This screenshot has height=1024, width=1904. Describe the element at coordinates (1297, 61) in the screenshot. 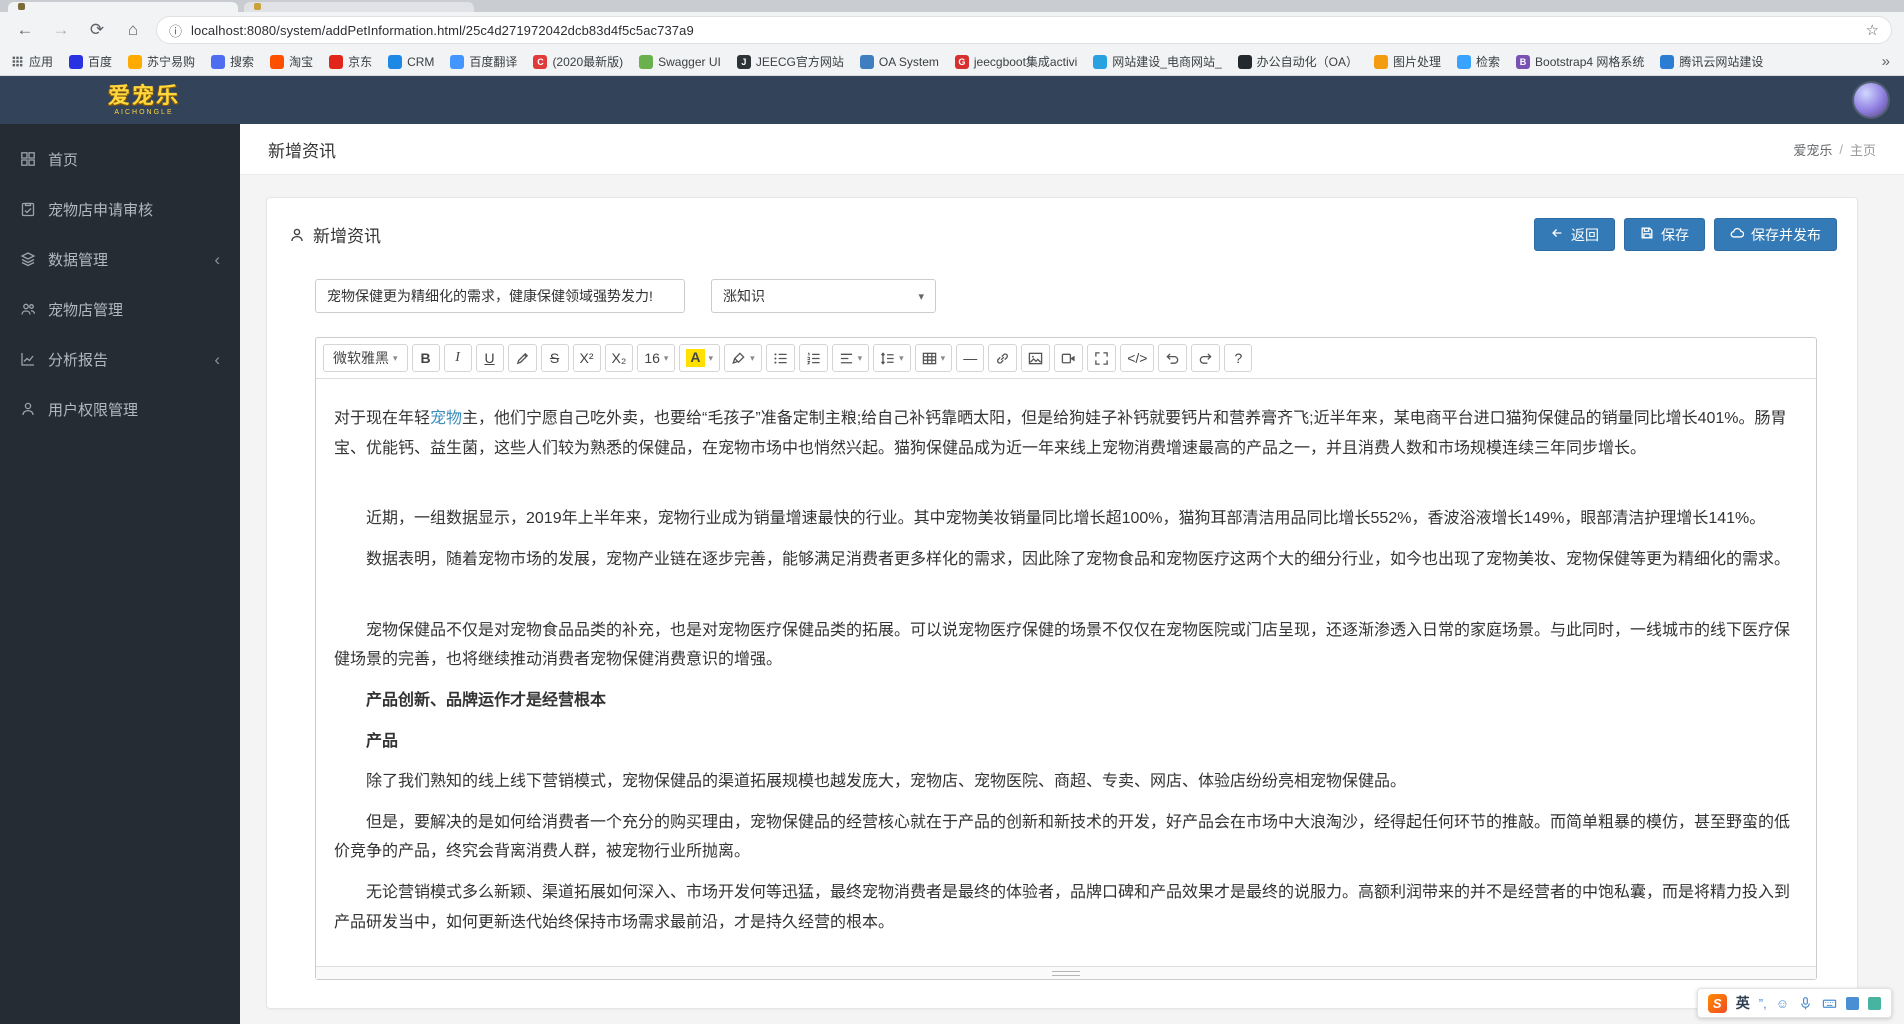

I see `bookmark-item: 办公自动化（OA）` at that location.